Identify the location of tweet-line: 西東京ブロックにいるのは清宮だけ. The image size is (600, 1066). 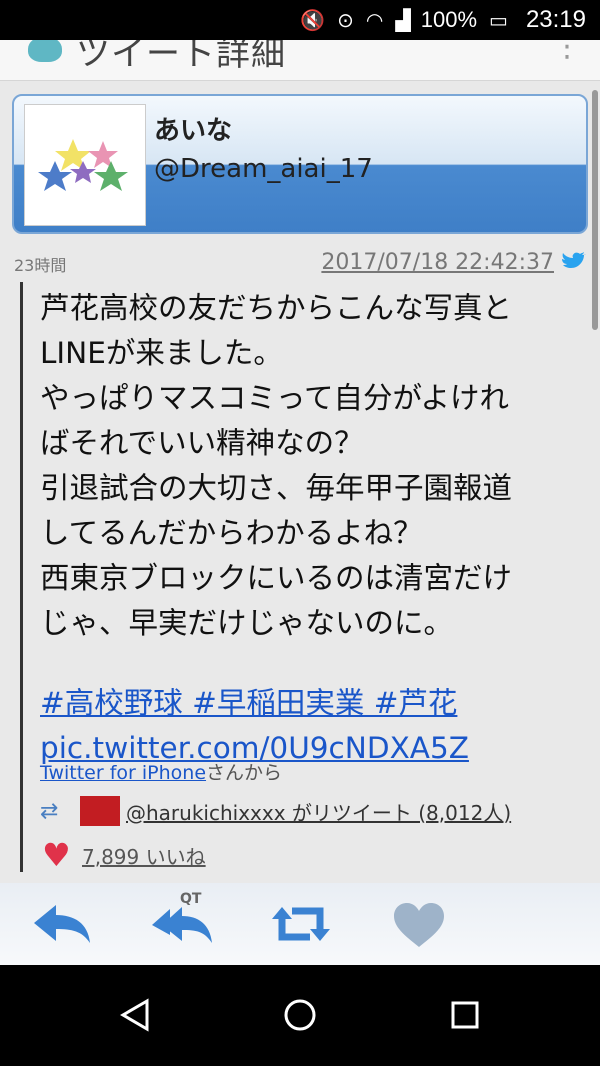
(276, 578).